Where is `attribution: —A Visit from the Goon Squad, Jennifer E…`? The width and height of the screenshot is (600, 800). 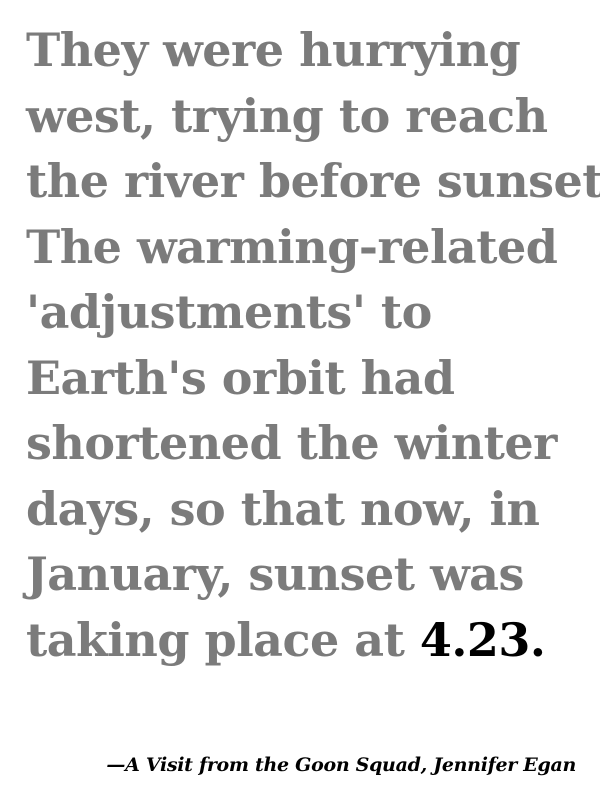
attribution: —A Visit from the Goon Squad, Jennifer E… is located at coordinates (341, 765).